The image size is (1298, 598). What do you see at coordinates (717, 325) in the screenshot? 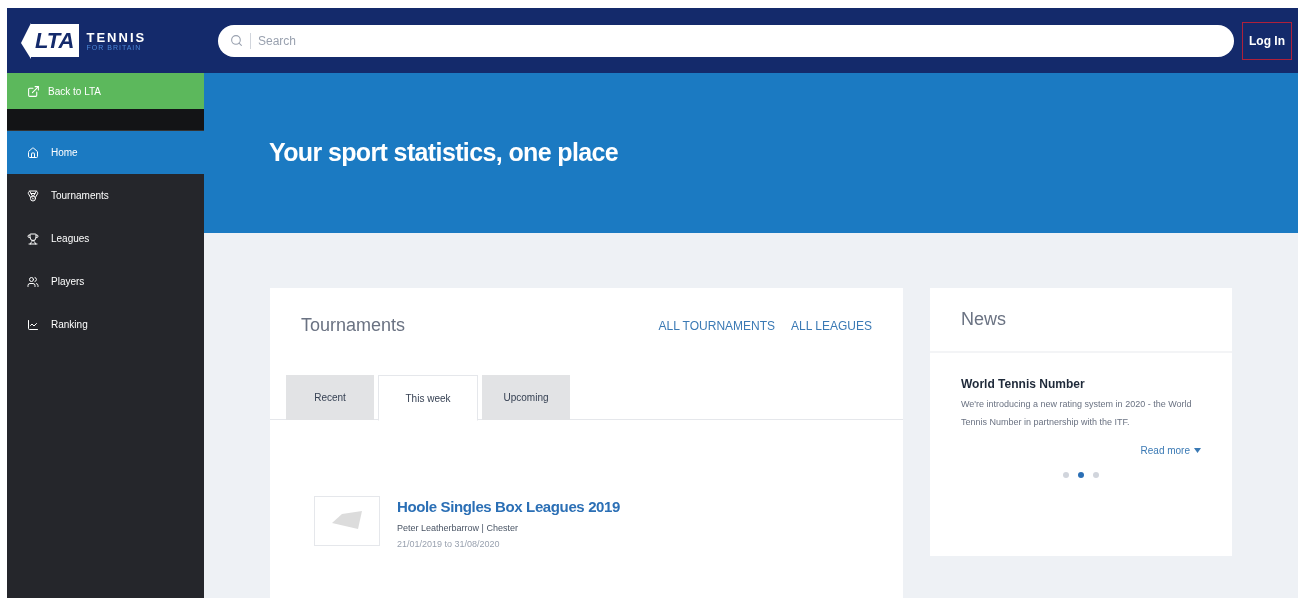
I see `card-link: ALL TOURNAMENTS` at bounding box center [717, 325].